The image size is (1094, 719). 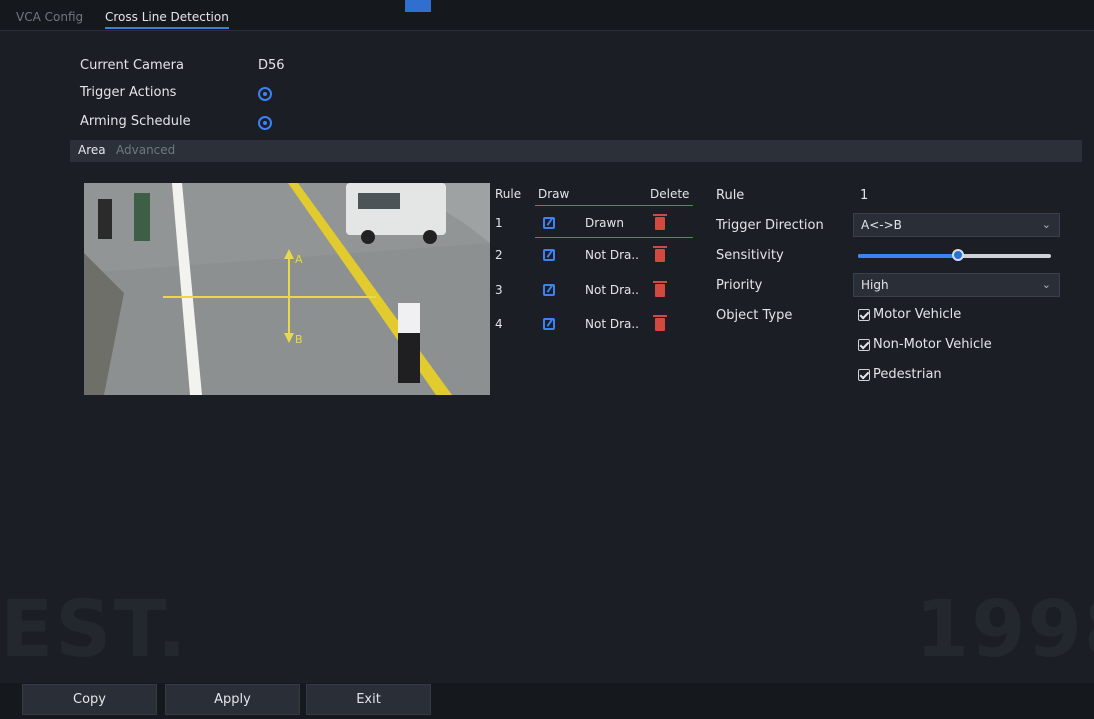 What do you see at coordinates (670, 194) in the screenshot?
I see `rules-header-delete: Delete` at bounding box center [670, 194].